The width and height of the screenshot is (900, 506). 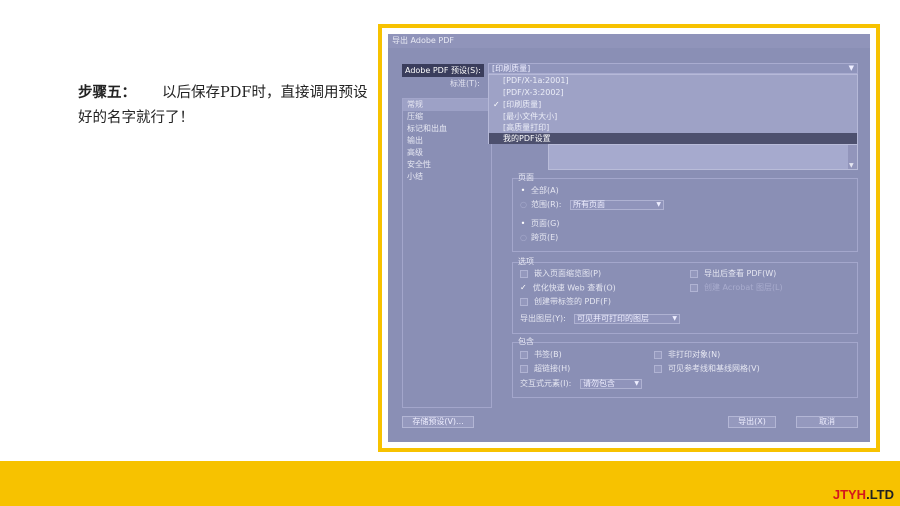 What do you see at coordinates (526, 341) in the screenshot?
I see `include-group-title: 包含` at bounding box center [526, 341].